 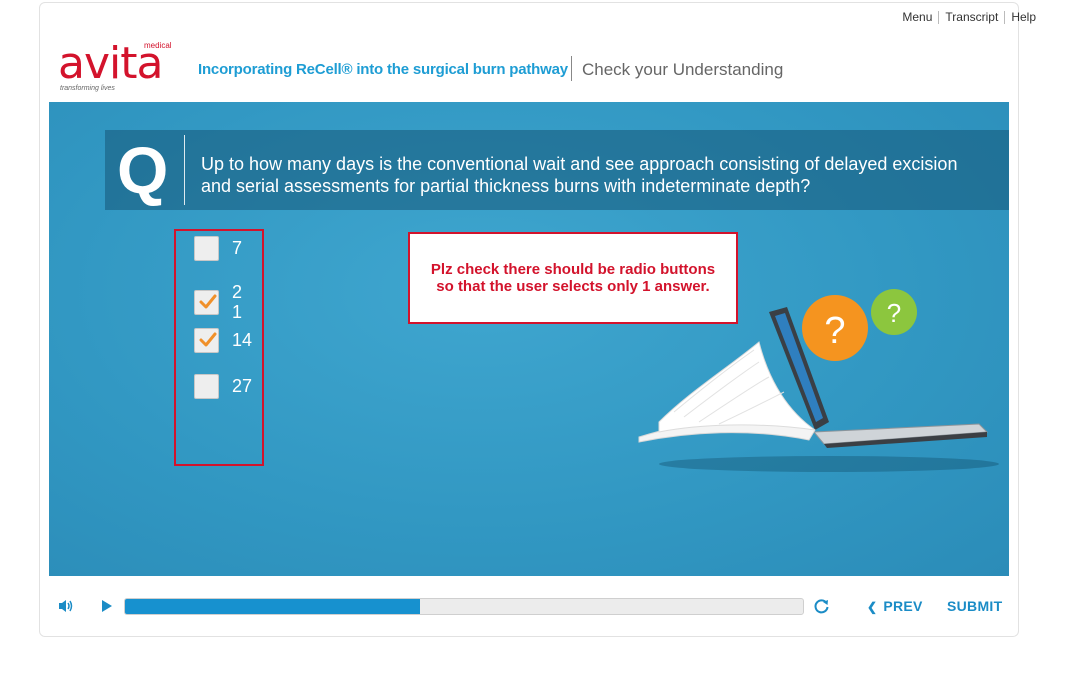 I want to click on chevron-left-icon: ❮, so click(x=872, y=607).